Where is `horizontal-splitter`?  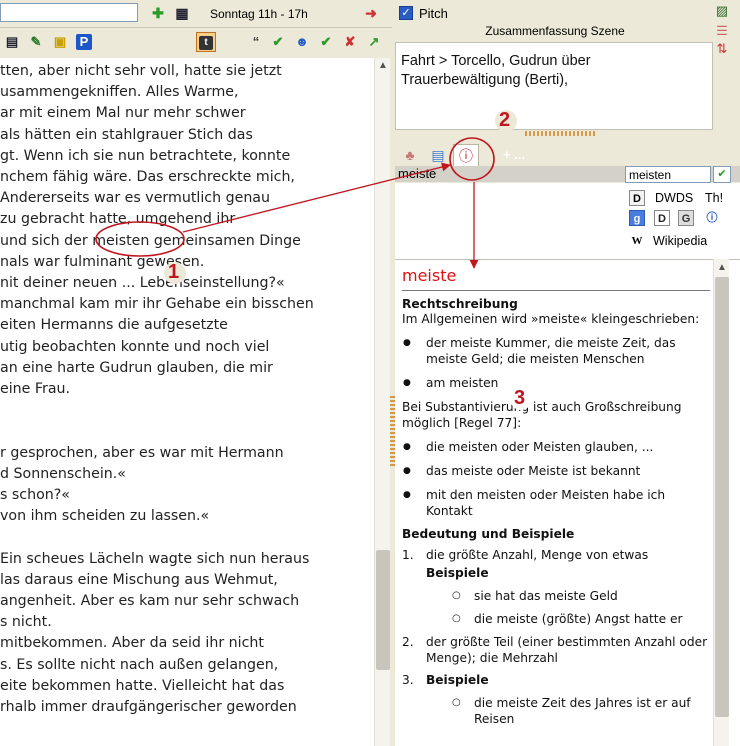 horizontal-splitter is located at coordinates (560, 133).